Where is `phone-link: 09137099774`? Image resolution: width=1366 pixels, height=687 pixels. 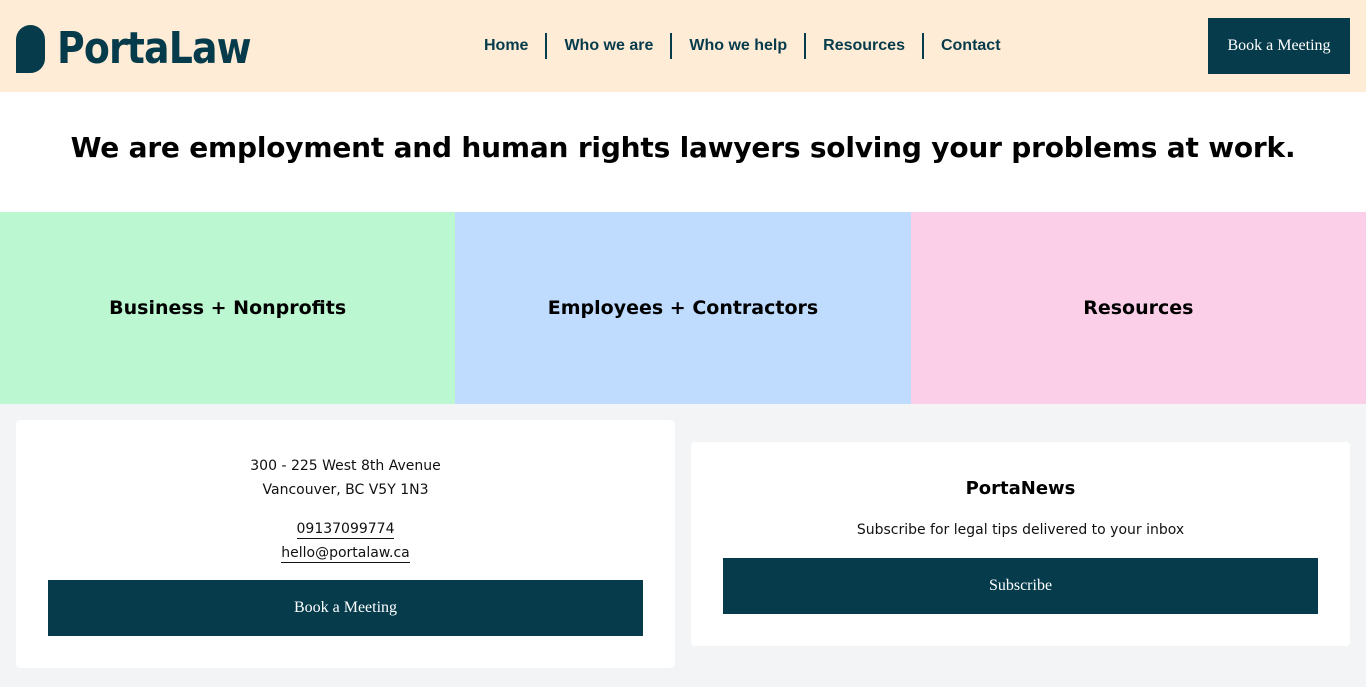 phone-link: 09137099774 is located at coordinates (345, 530).